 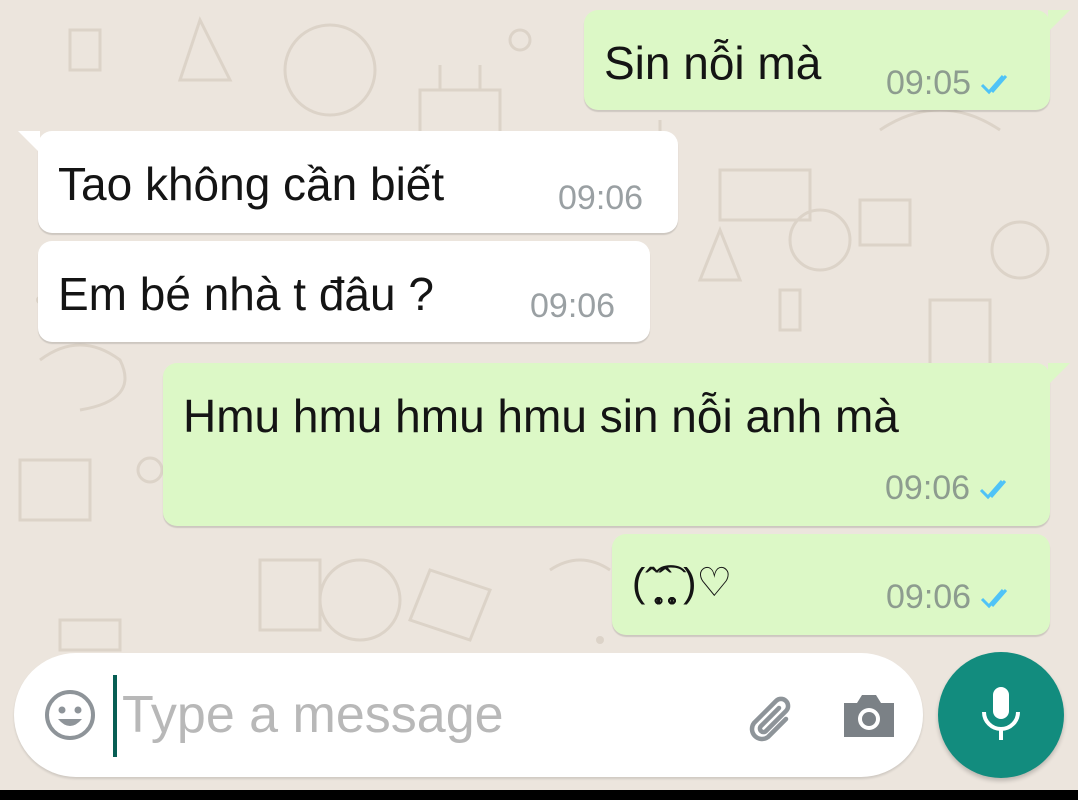 What do you see at coordinates (251, 184) in the screenshot?
I see `message-text: Tao không cần biết` at bounding box center [251, 184].